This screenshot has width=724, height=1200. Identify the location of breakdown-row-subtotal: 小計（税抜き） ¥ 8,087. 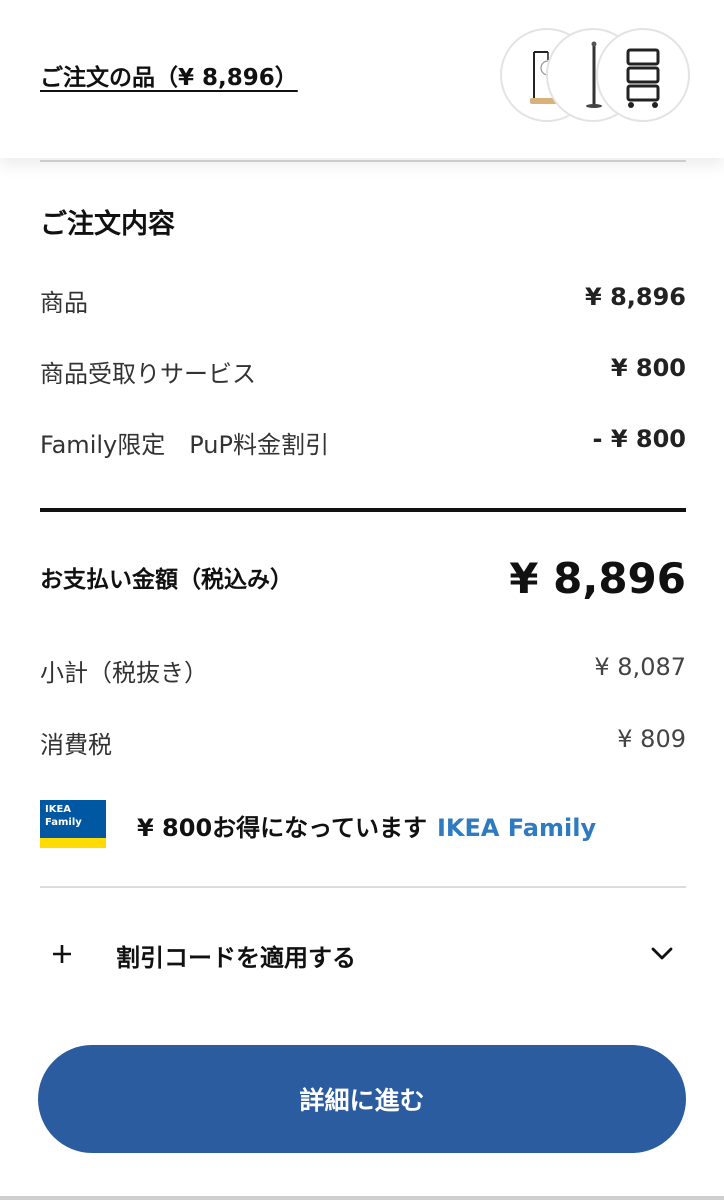
(363, 673).